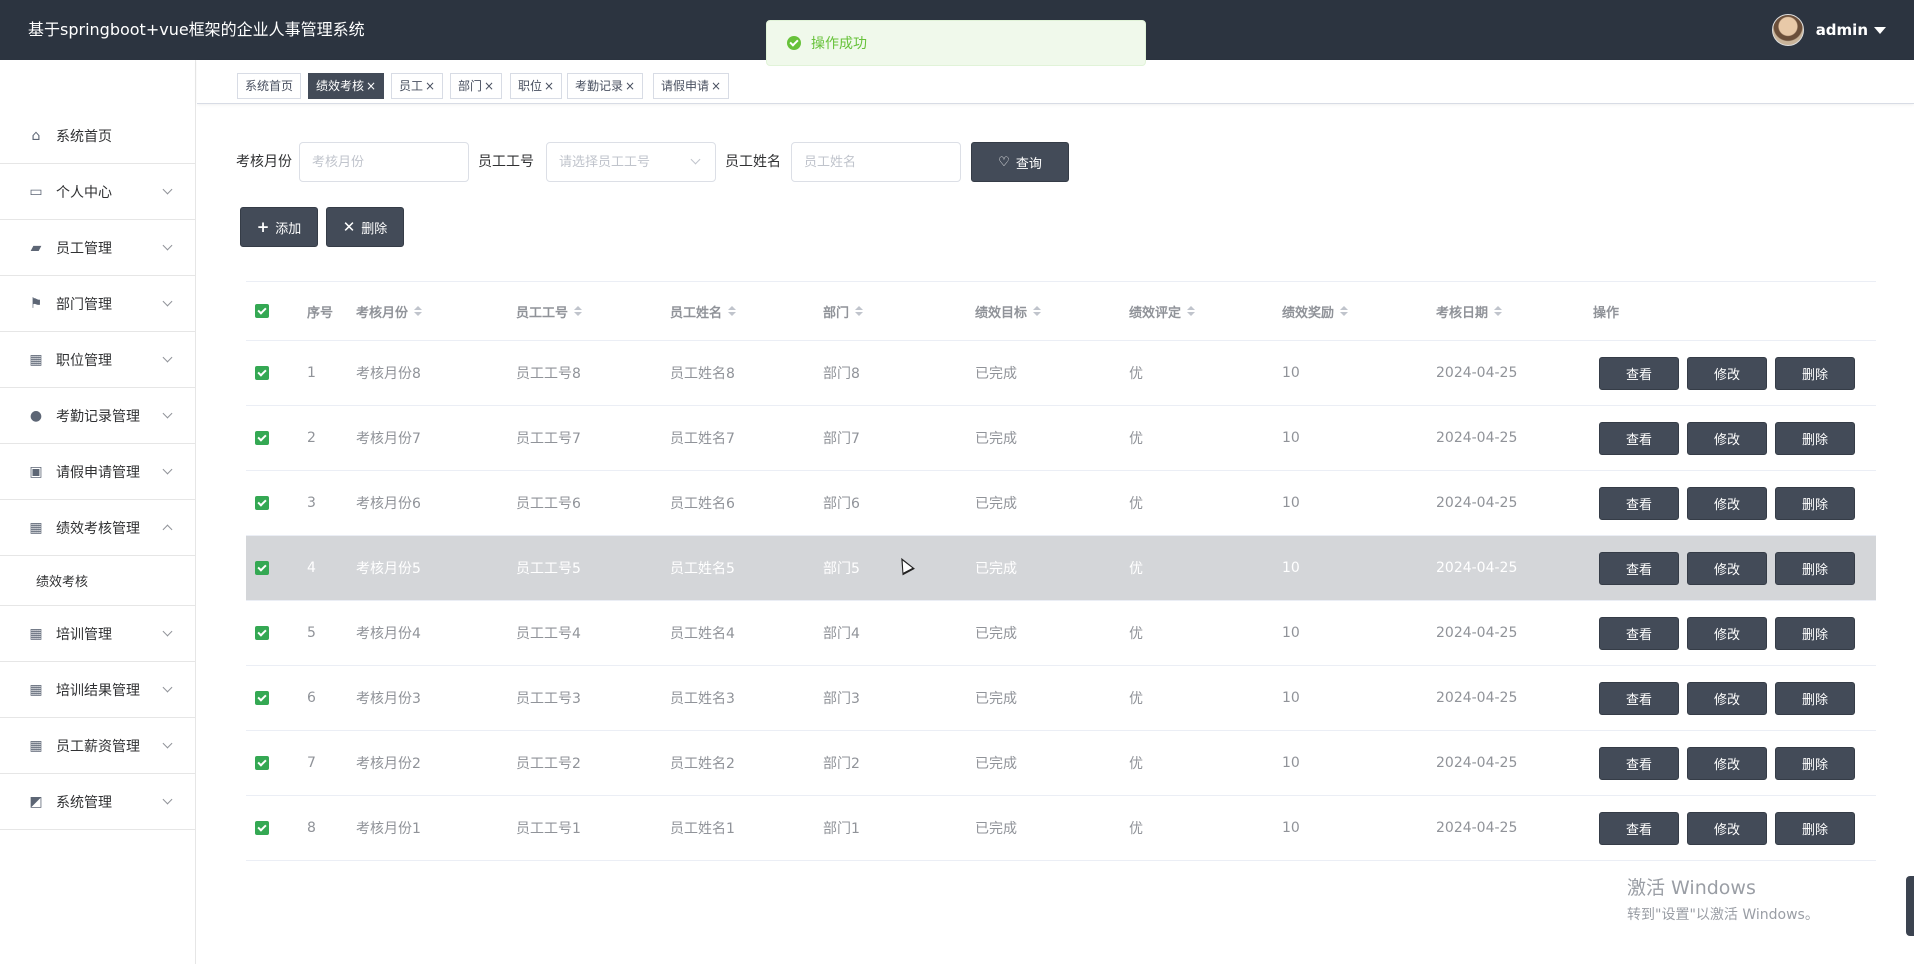 The image size is (1914, 964). What do you see at coordinates (605, 86) in the screenshot?
I see `tab-tag: 考勤记录 ×` at bounding box center [605, 86].